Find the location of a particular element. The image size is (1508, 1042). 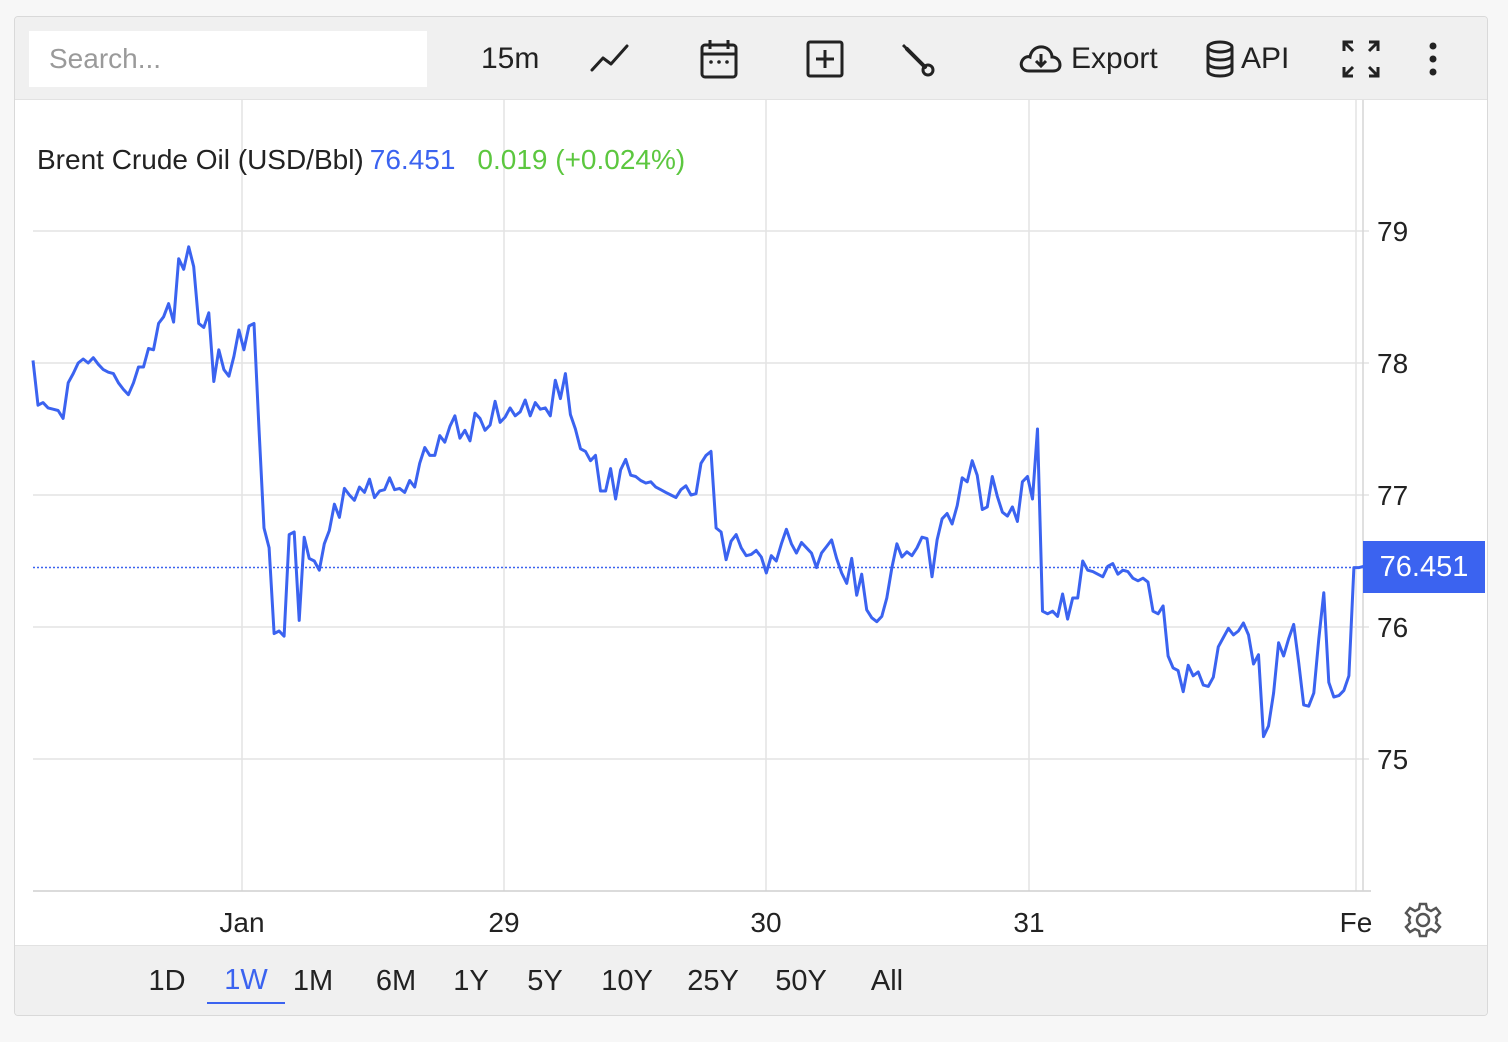

gear-icon is located at coordinates (1423, 923).